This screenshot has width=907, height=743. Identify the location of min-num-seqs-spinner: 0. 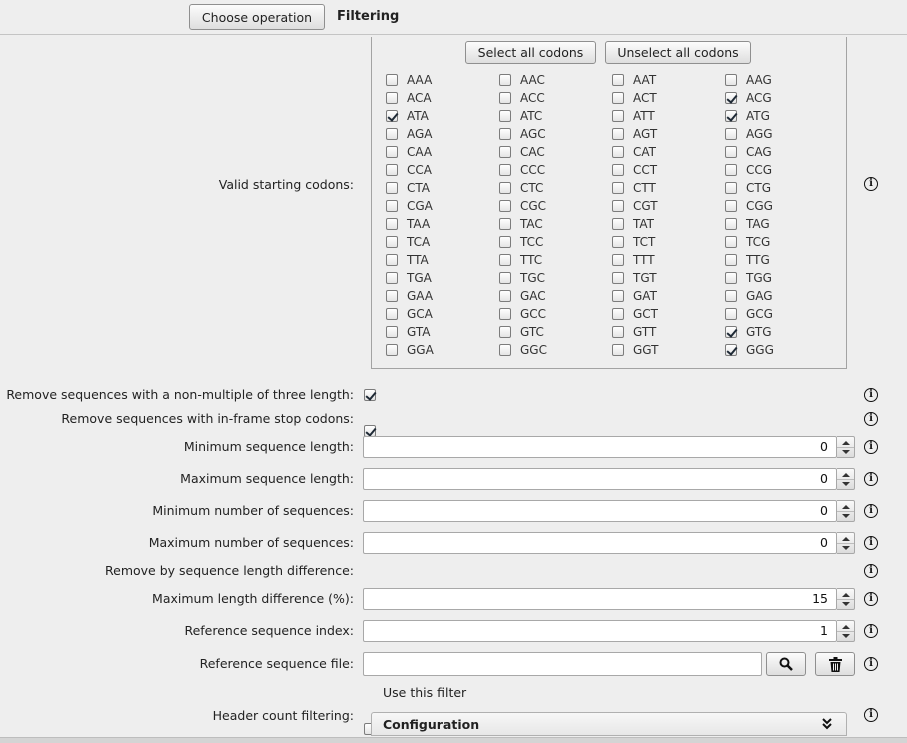
(609, 511).